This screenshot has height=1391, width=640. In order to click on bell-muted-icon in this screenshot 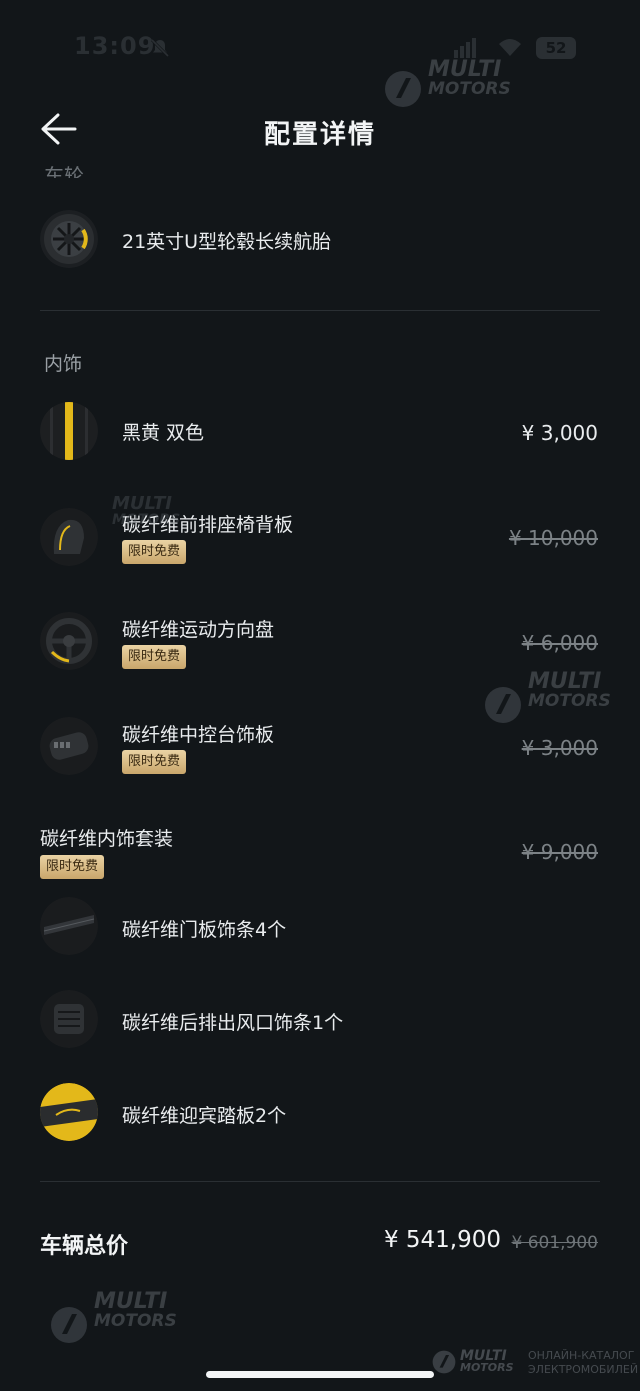, I will do `click(160, 48)`.